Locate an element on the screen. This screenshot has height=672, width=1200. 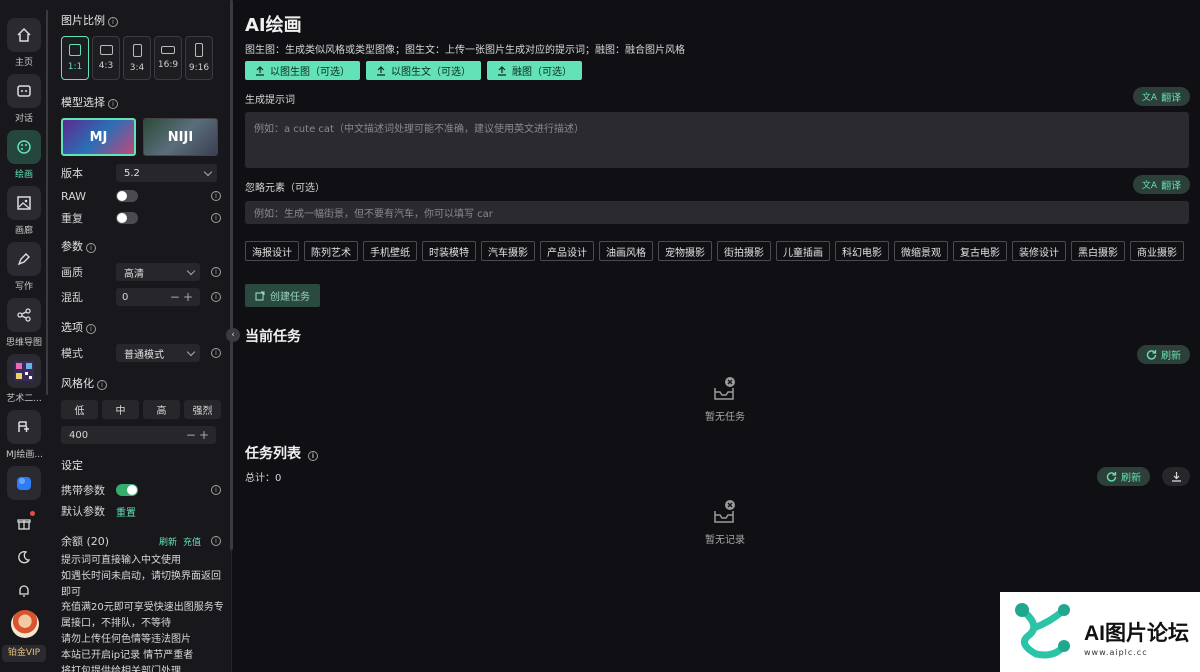
home-icon is located at coordinates (24, 35).